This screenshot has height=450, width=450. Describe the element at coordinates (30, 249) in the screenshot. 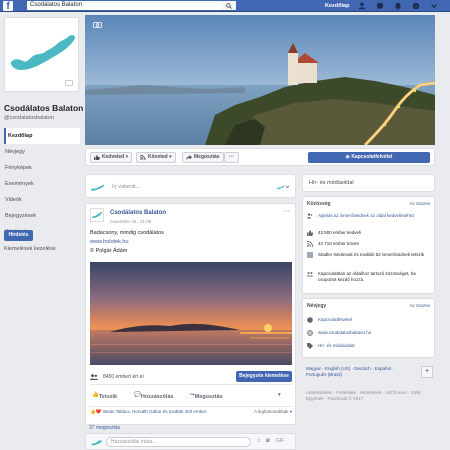

I see `manage-promotions-link: Kiemelések kezelése` at that location.